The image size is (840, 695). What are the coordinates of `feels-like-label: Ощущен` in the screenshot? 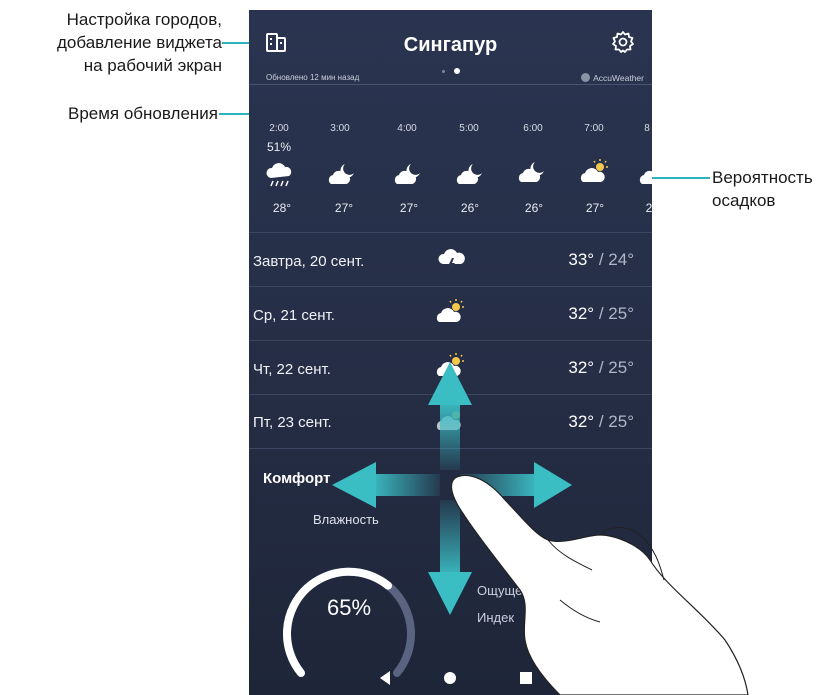 It's located at (503, 590).